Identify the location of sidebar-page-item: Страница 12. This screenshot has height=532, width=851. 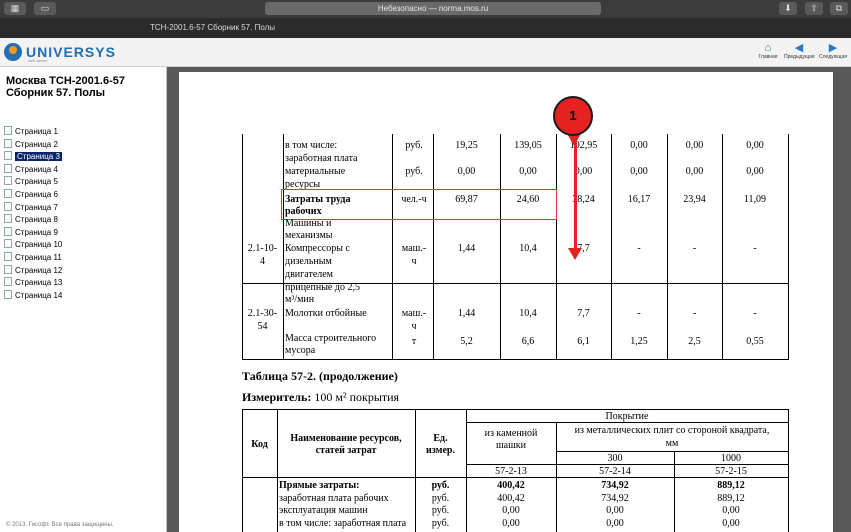
(84, 271).